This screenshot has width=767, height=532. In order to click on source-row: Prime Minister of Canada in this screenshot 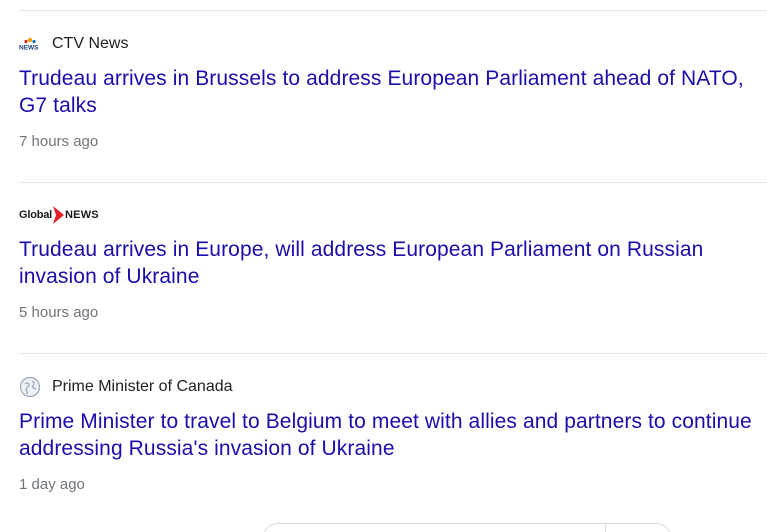, I will do `click(393, 387)`.